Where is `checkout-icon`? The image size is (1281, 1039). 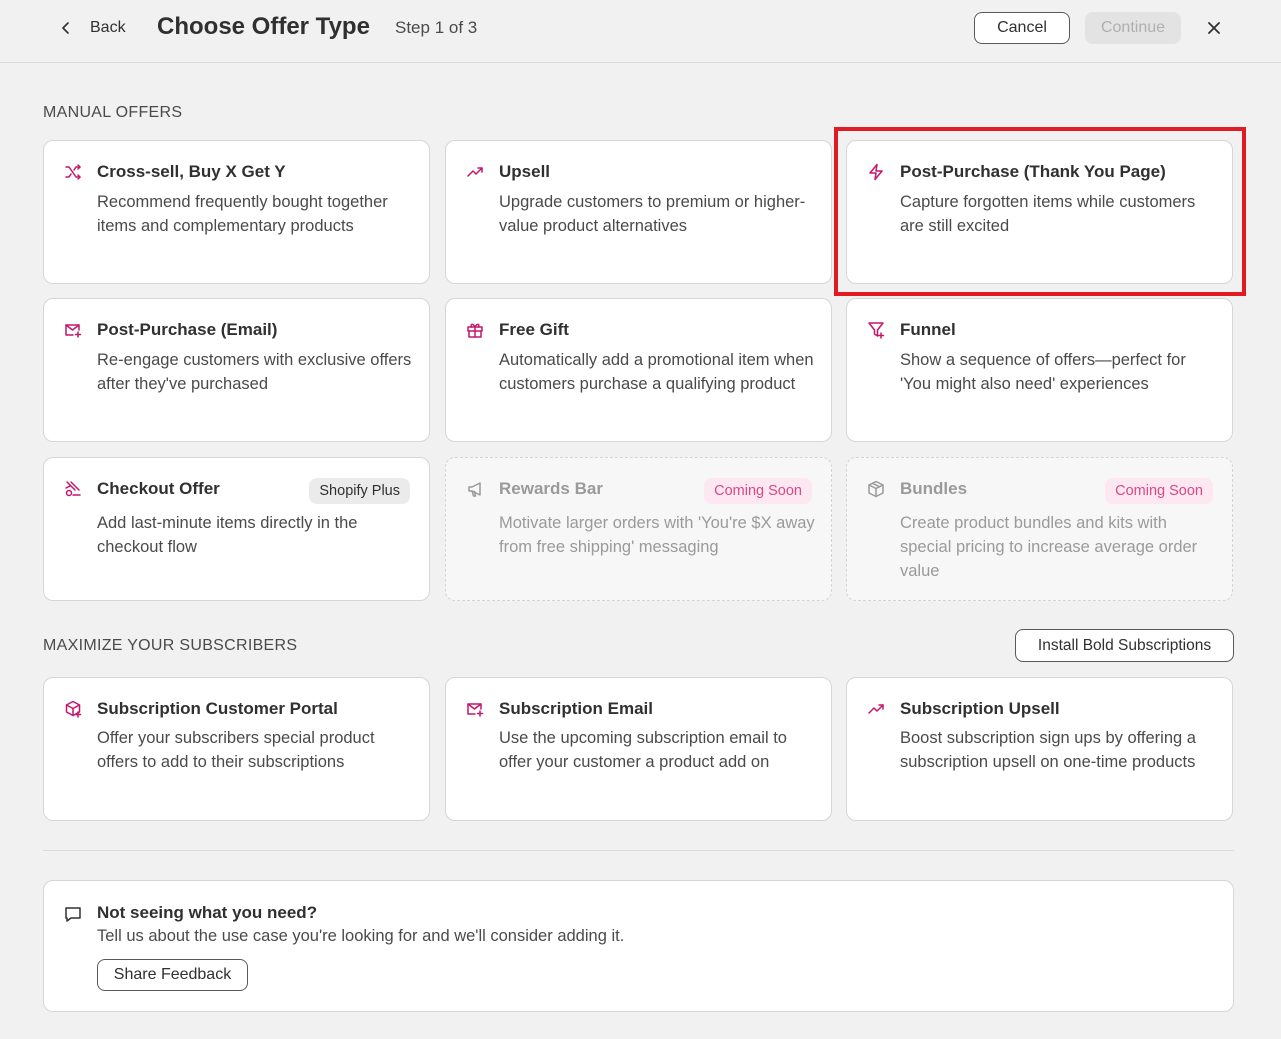 checkout-icon is located at coordinates (73, 489).